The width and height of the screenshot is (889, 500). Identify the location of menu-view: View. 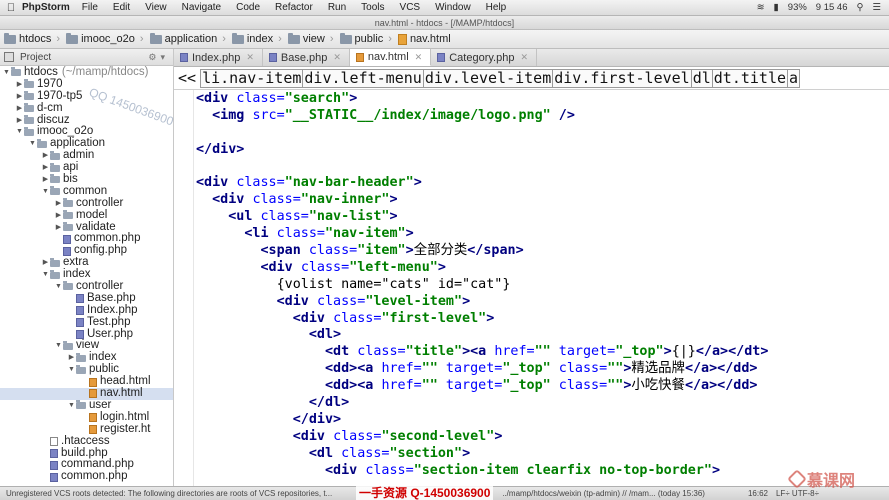
(156, 7).